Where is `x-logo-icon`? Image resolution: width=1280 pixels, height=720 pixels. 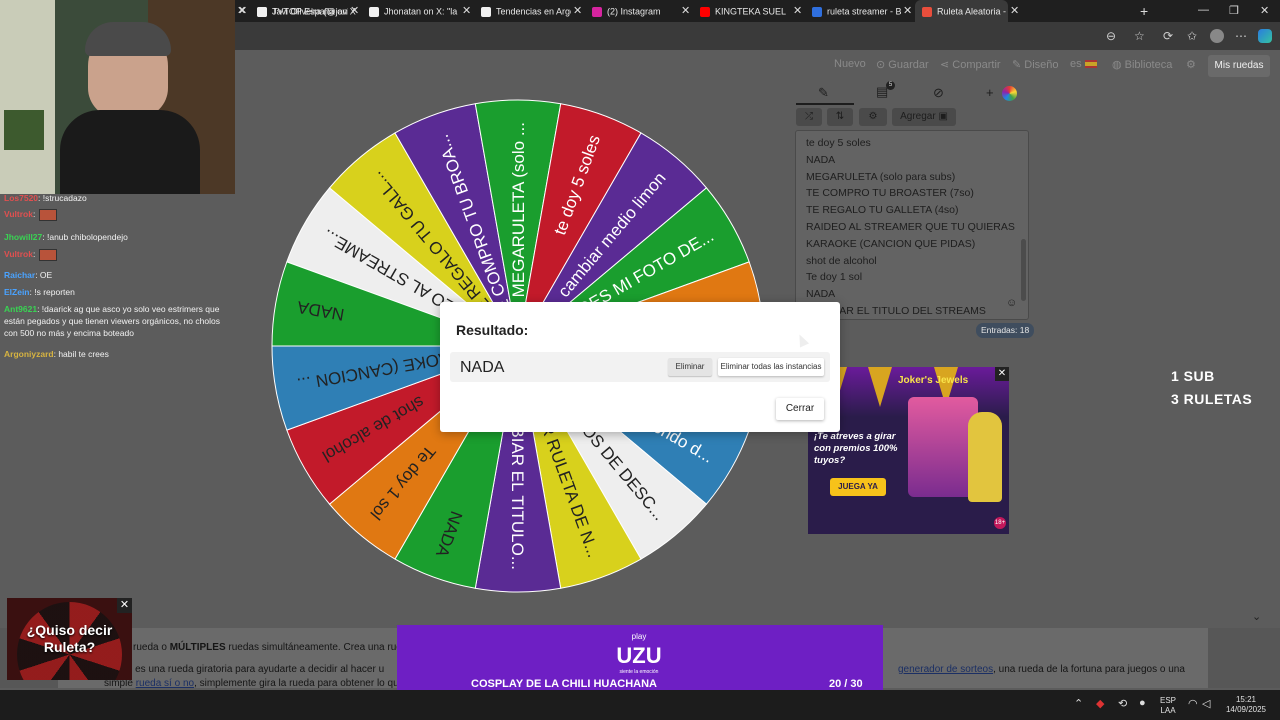 x-logo-icon is located at coordinates (262, 11).